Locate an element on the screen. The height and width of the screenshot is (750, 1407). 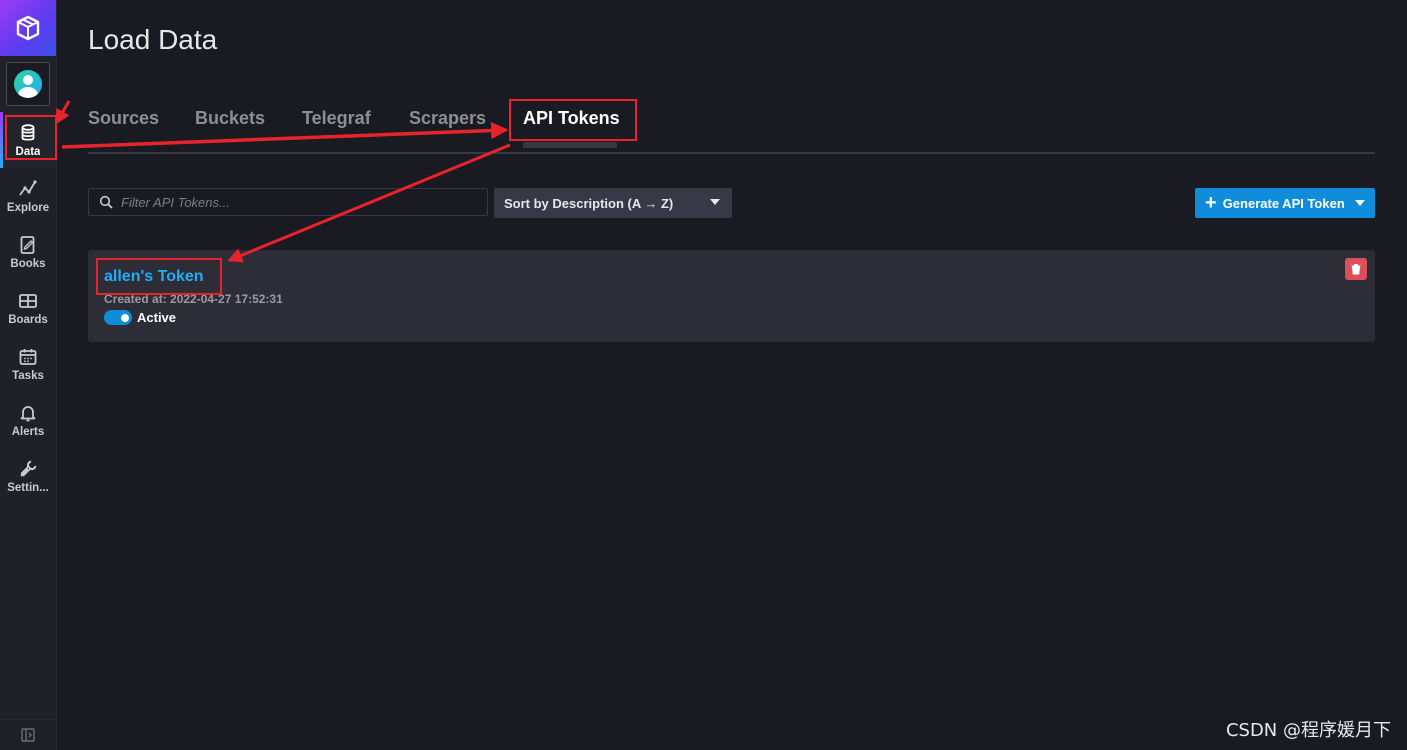
calendar-icon is located at coordinates (28, 356).